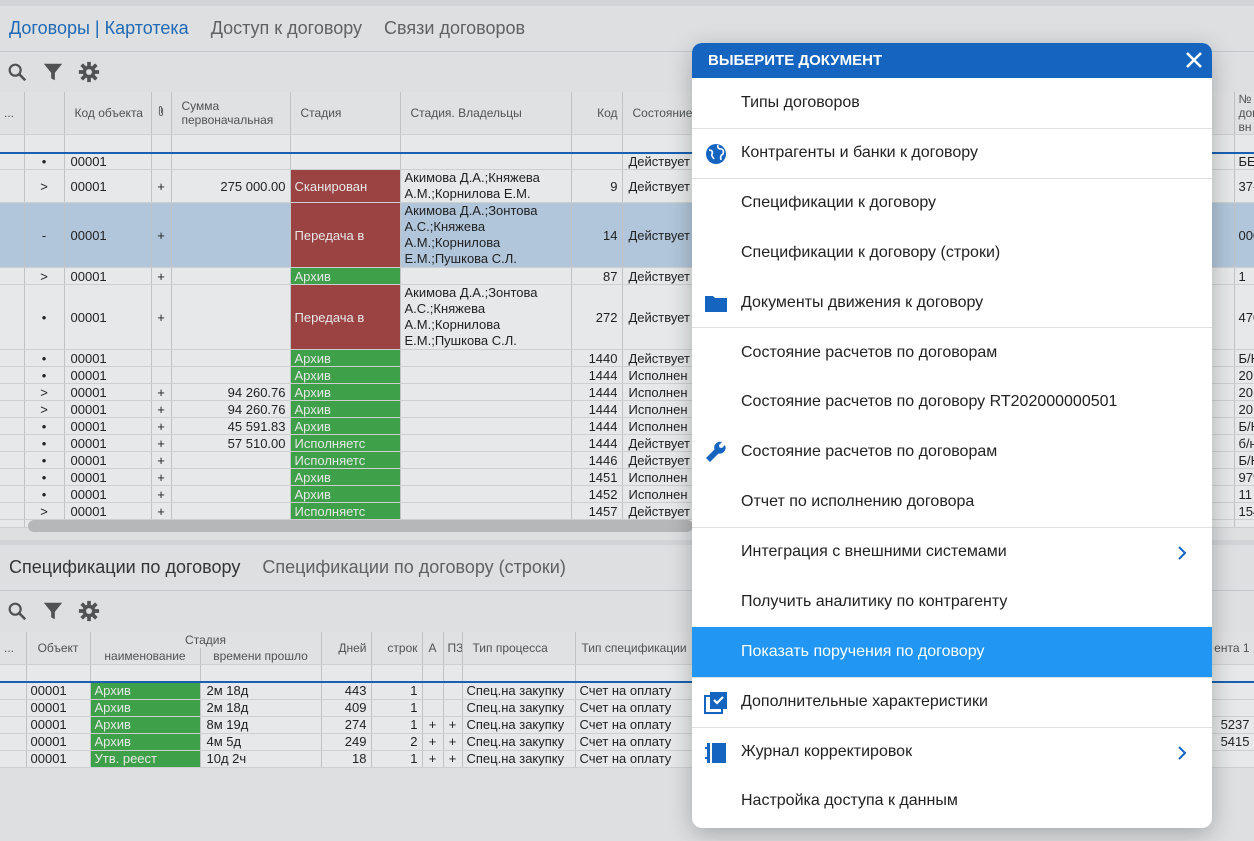 This screenshot has height=841, width=1254. I want to click on menu-item-label: Получить аналитику по контрагенту, so click(874, 601).